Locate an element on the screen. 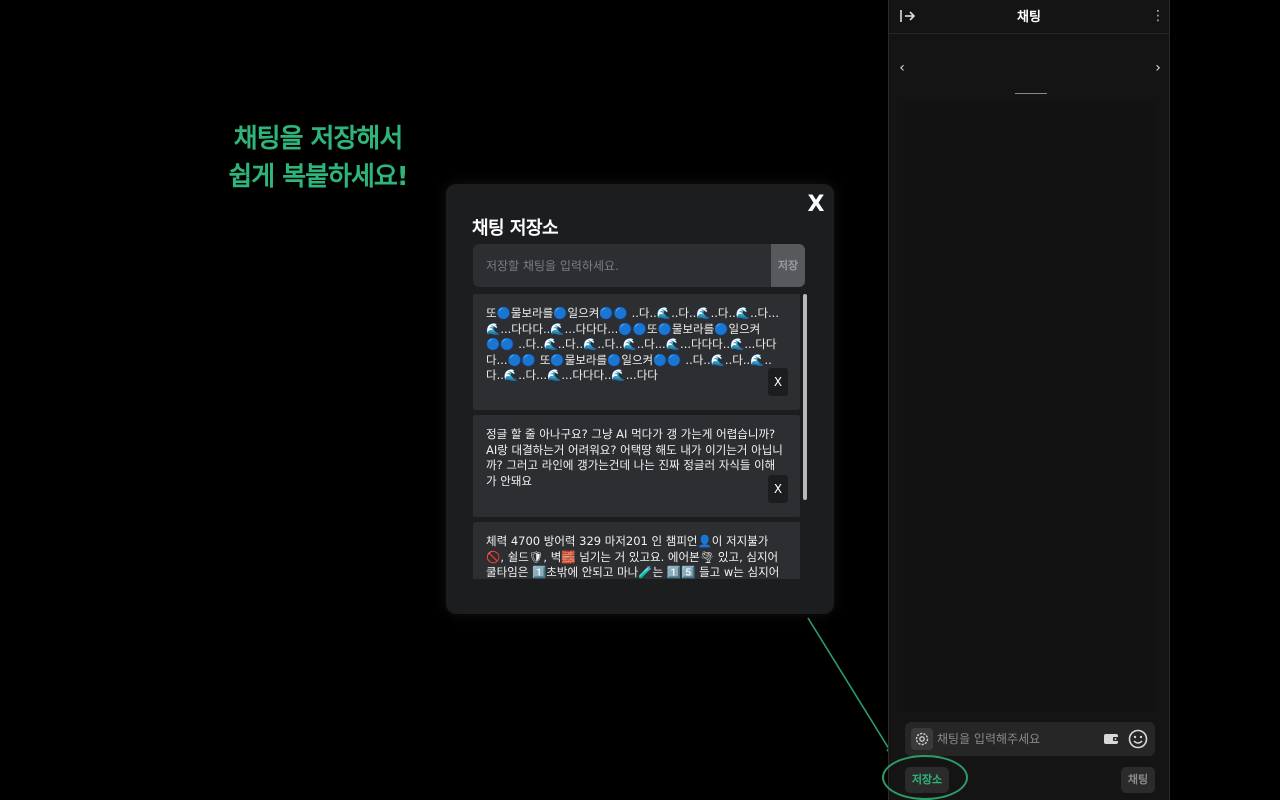 Image resolution: width=1280 pixels, height=800 pixels. scrollbar-thumb is located at coordinates (805, 397).